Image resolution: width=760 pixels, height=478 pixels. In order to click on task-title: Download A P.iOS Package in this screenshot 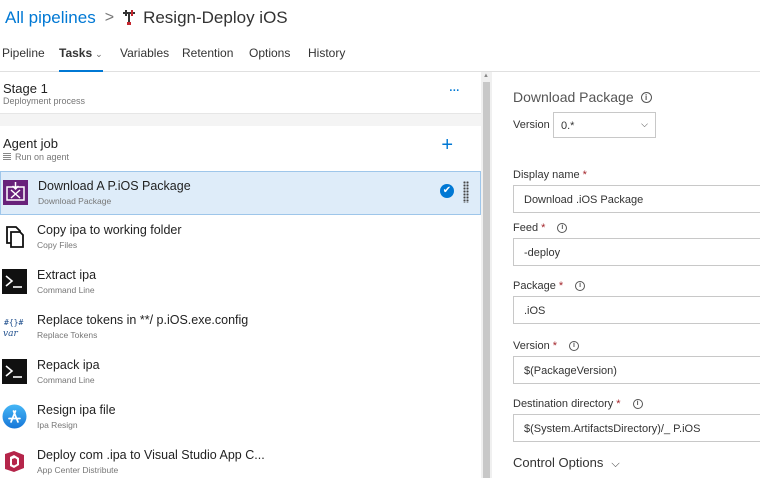, I will do `click(114, 186)`.